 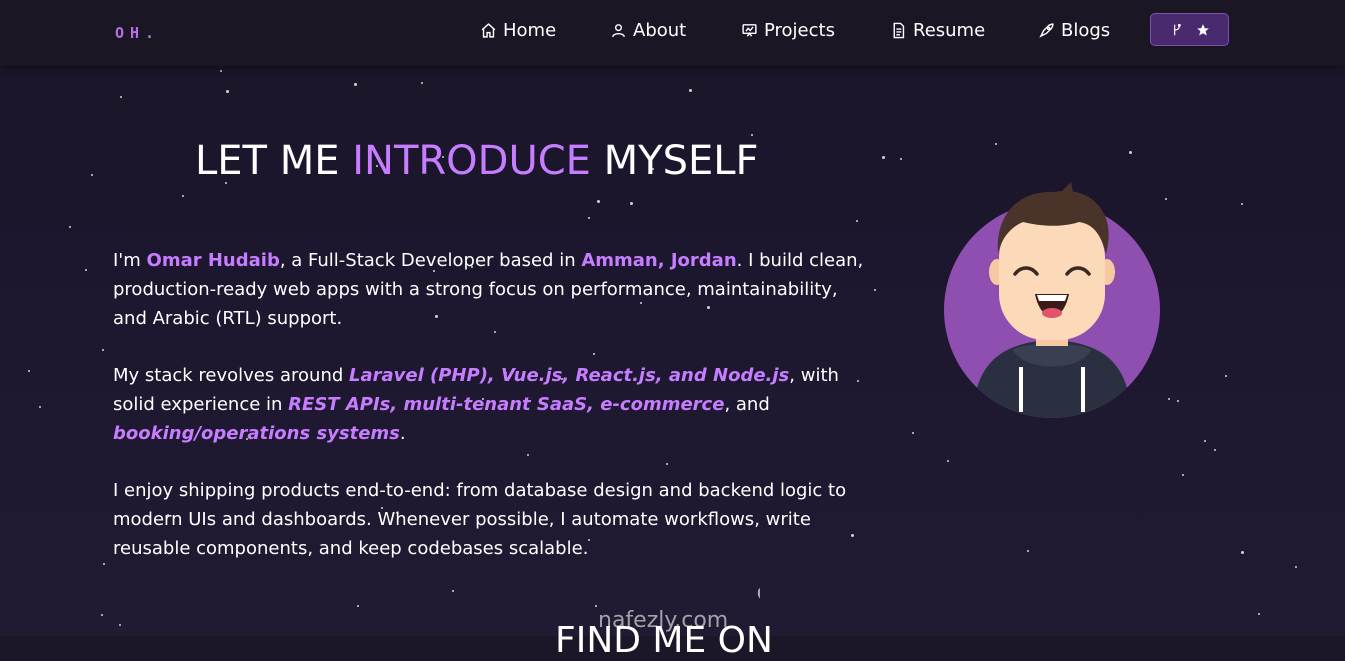 I want to click on name-highlight: Omar Hudaib, so click(x=213, y=260).